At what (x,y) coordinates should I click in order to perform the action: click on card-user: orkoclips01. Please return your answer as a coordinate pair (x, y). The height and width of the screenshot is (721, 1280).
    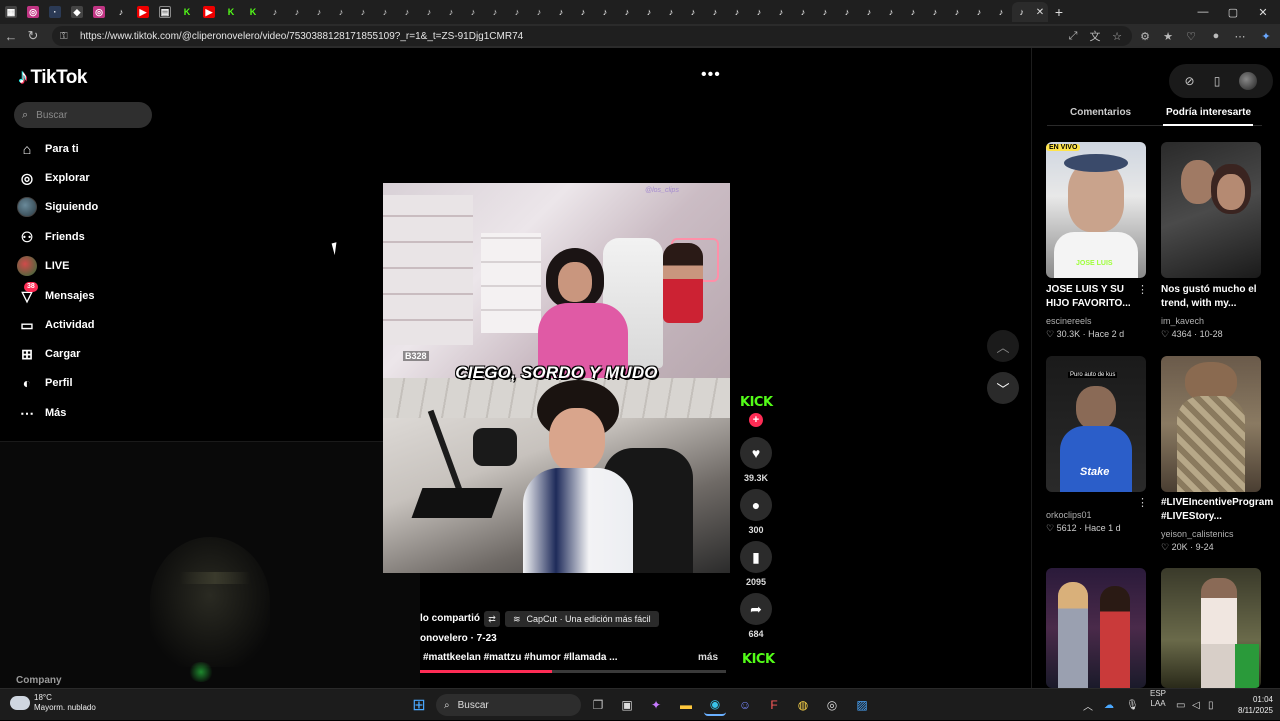
    Looking at the image, I should click on (1069, 515).